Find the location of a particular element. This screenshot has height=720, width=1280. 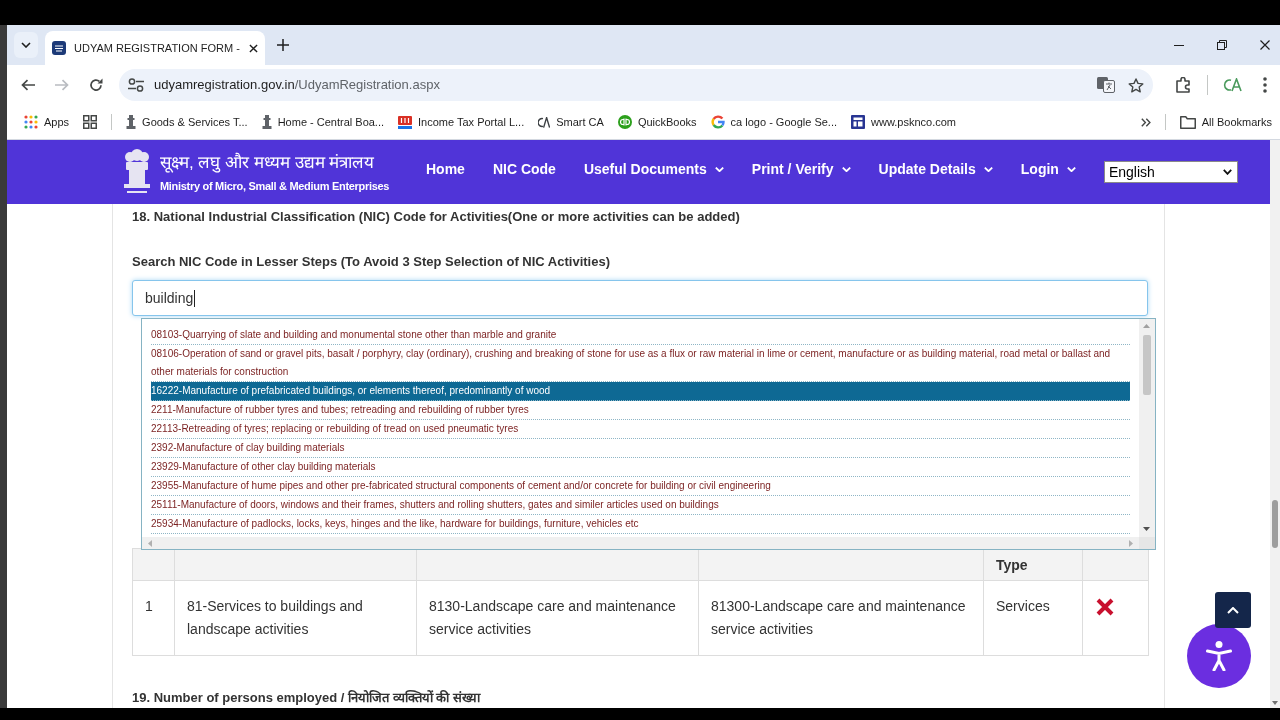

folder-icon is located at coordinates (1187, 122).